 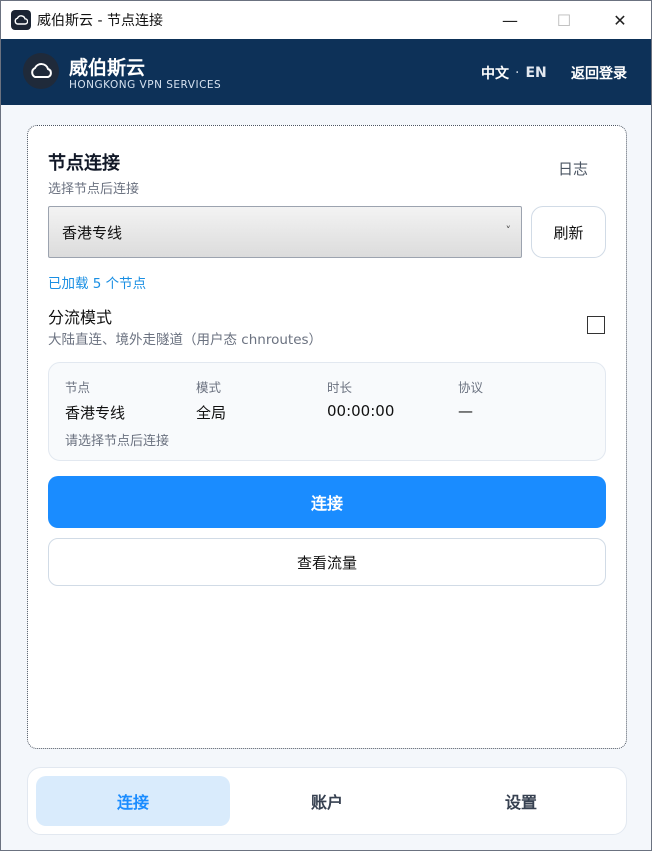 I want to click on panel-title: 节点连接, so click(x=84, y=163).